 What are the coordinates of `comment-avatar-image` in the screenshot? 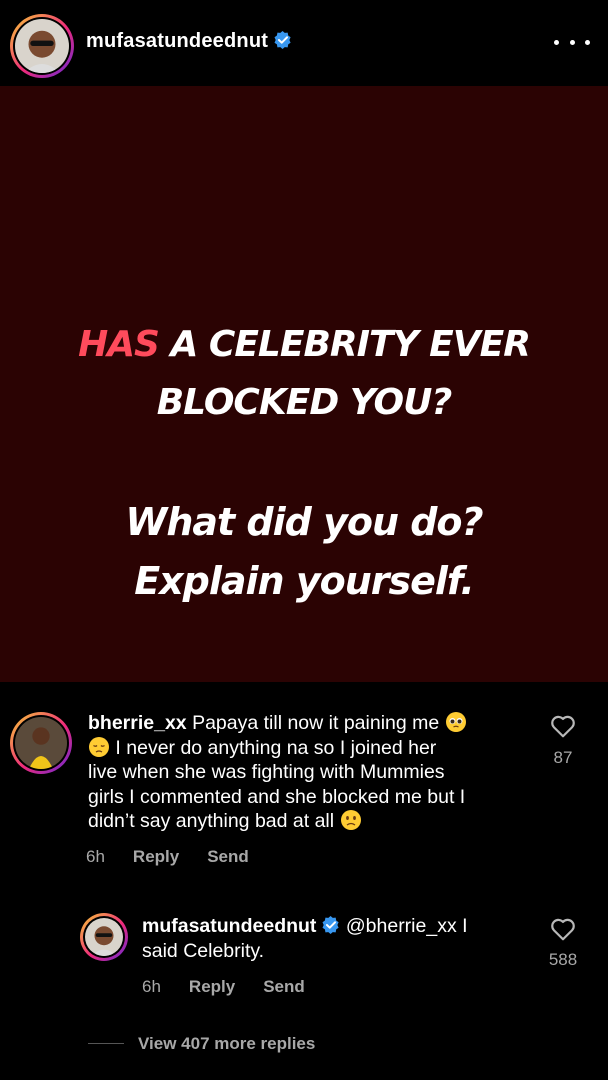 It's located at (41, 743).